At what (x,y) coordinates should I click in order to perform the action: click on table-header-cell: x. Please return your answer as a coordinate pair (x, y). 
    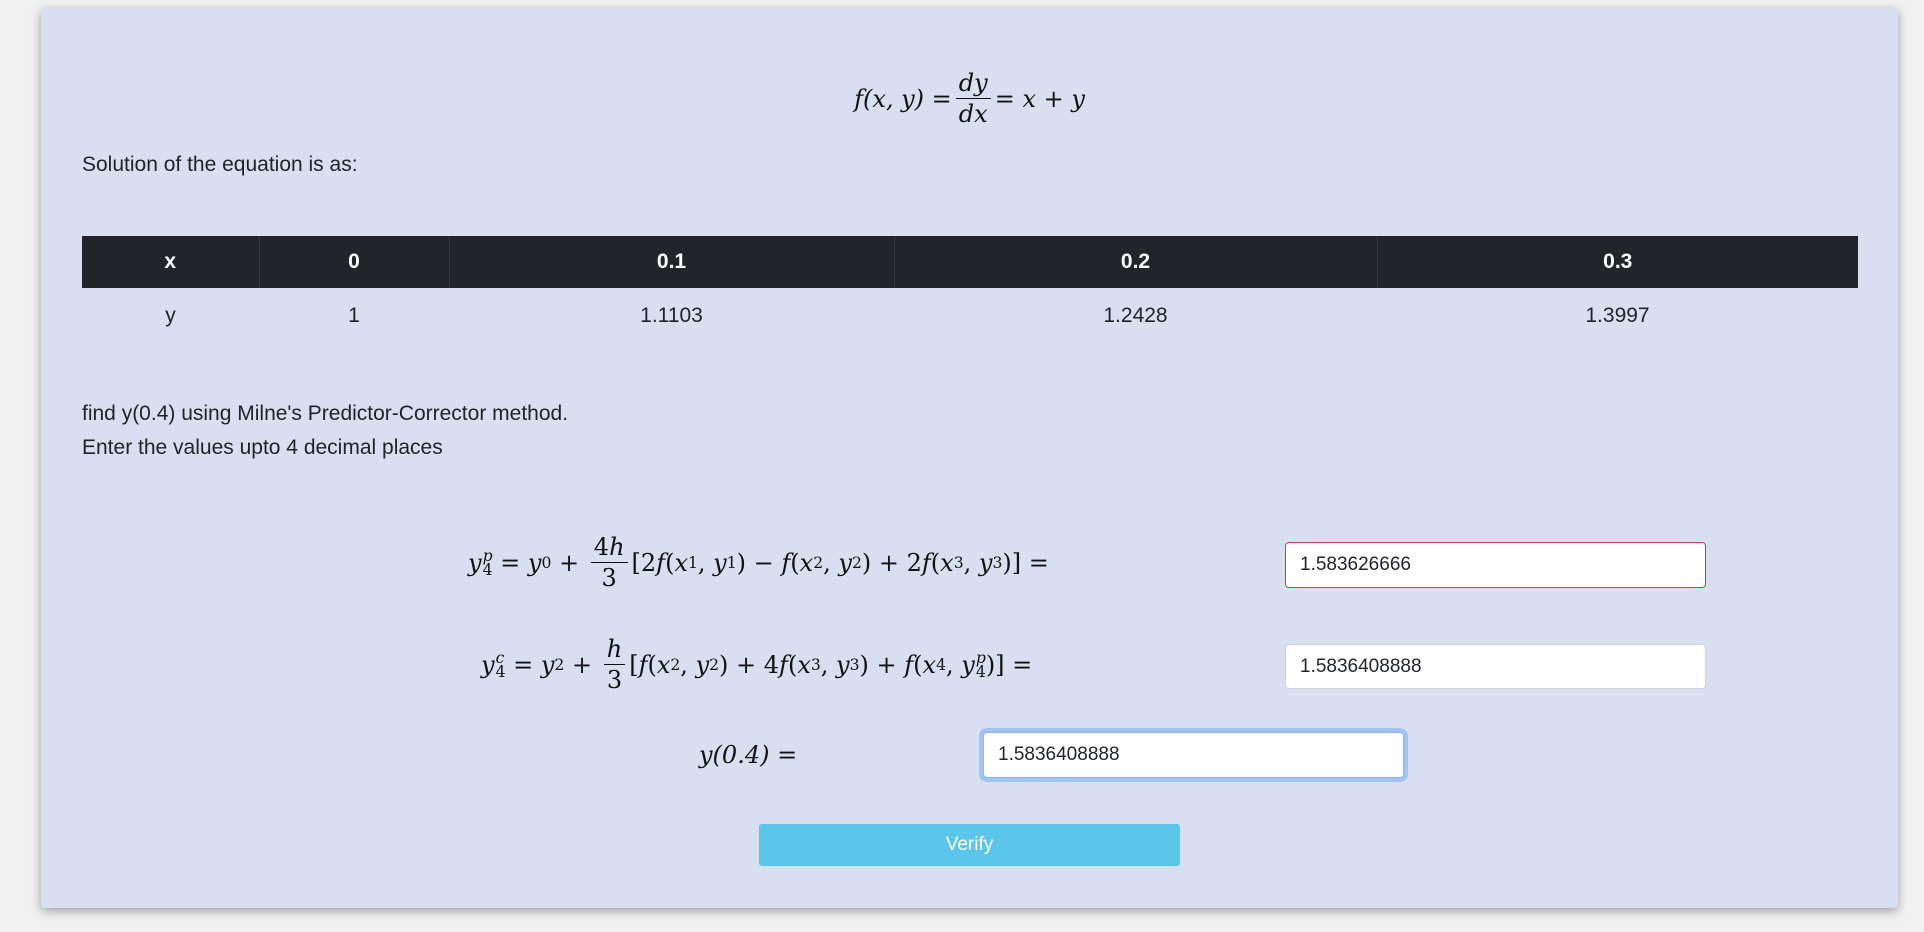
    Looking at the image, I should click on (170, 262).